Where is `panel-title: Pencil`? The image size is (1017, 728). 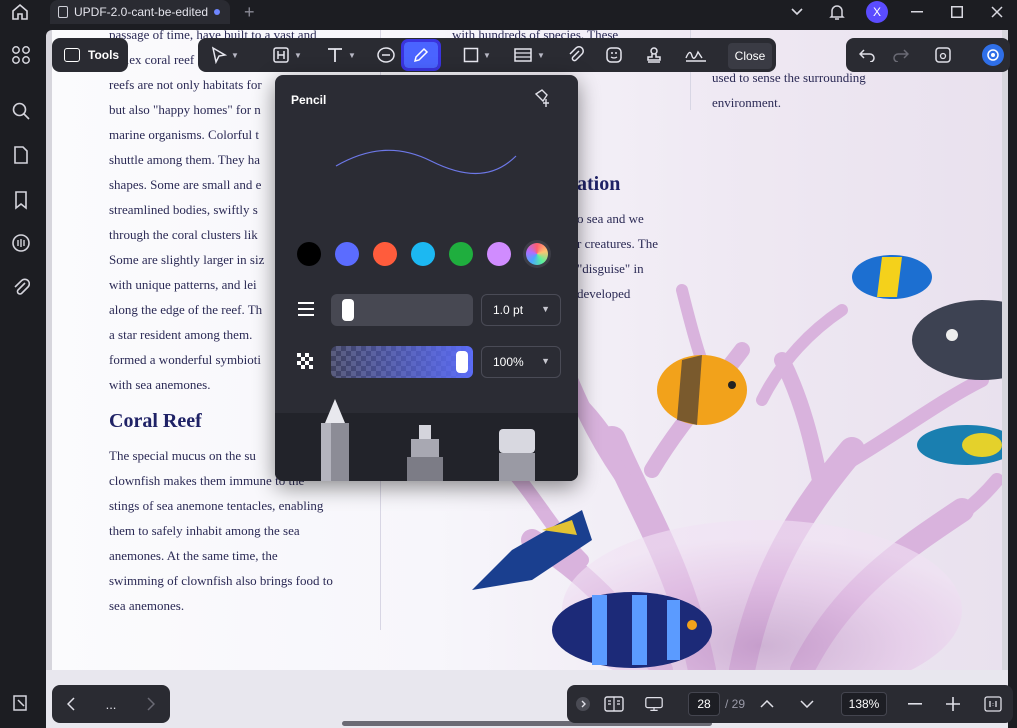 panel-title: Pencil is located at coordinates (309, 100).